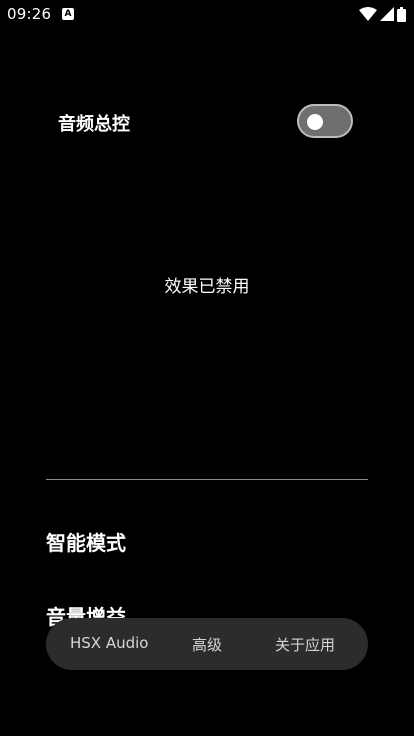 Image resolution: width=414 pixels, height=736 pixels. I want to click on nav-item-advanced: 高级, so click(207, 644).